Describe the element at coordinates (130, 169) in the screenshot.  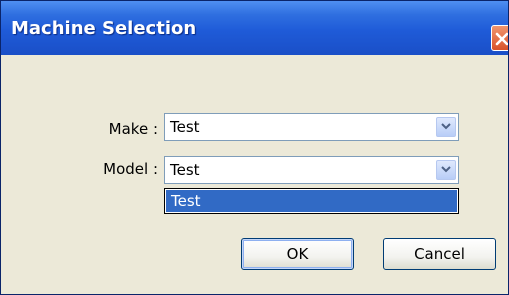
I see `model-label: Model :` at that location.